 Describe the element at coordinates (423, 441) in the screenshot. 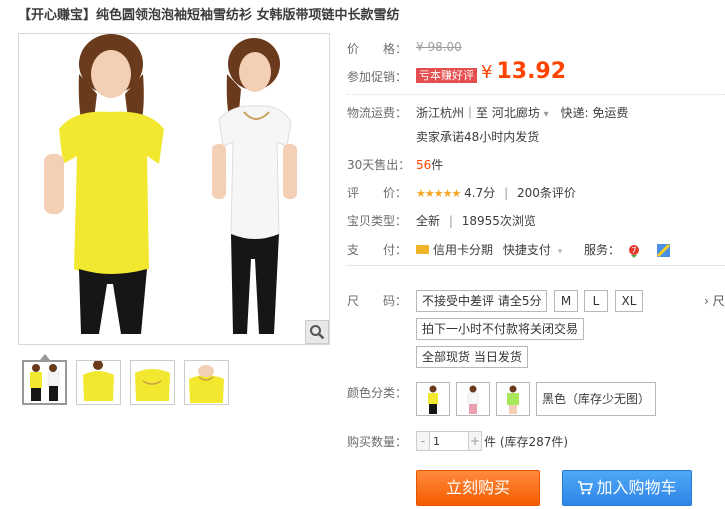

I see `quantity-decrease-button: -` at that location.